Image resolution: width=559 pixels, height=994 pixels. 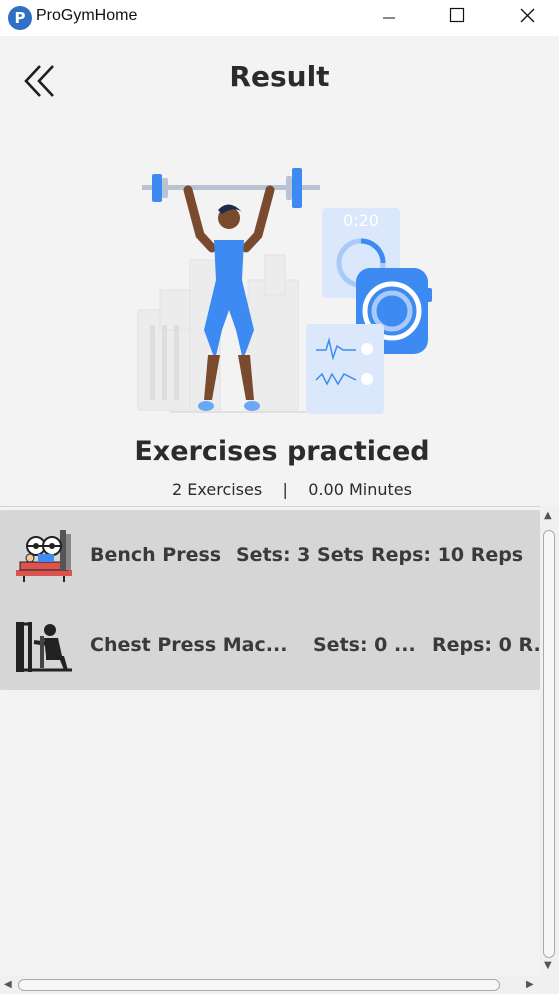 What do you see at coordinates (279, 76) in the screenshot?
I see `page-title: Result` at bounding box center [279, 76].